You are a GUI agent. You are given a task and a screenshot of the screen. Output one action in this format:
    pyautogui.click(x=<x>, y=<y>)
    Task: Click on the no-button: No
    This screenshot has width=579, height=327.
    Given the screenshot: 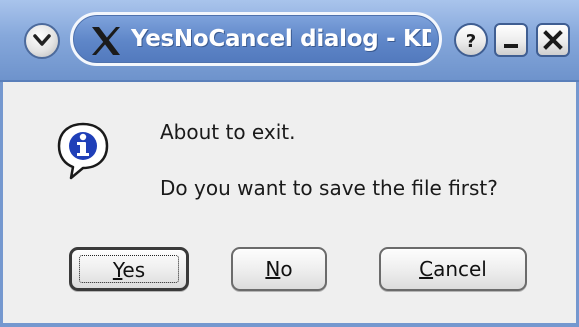 What is the action you would take?
    pyautogui.click(x=279, y=269)
    